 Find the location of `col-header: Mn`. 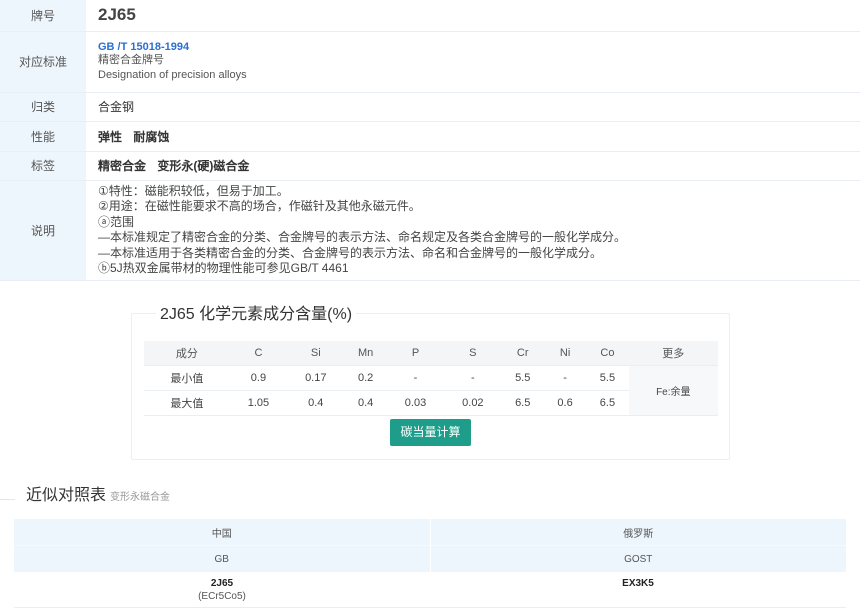

col-header: Mn is located at coordinates (365, 353).